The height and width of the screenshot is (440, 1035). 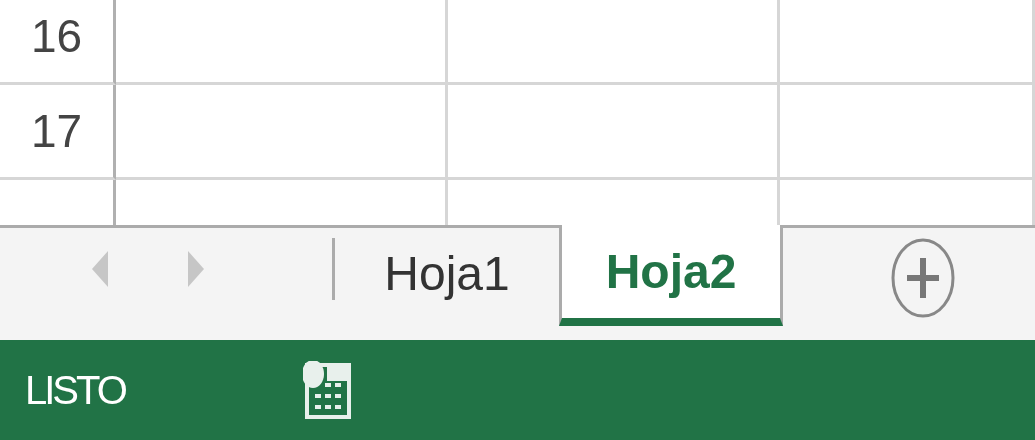 What do you see at coordinates (447, 277) in the screenshot?
I see `sheet-tab: Hoja1` at bounding box center [447, 277].